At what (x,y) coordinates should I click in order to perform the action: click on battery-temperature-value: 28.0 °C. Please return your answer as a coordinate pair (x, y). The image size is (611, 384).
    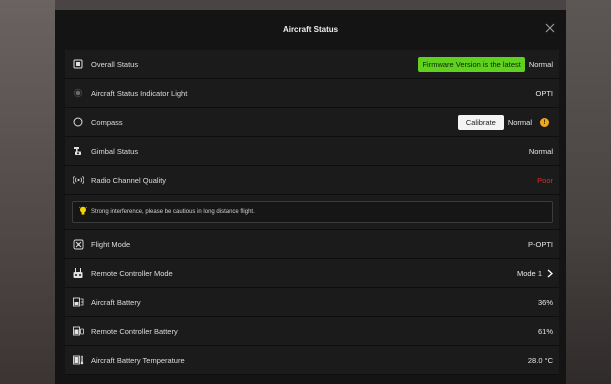
    Looking at the image, I should click on (540, 360).